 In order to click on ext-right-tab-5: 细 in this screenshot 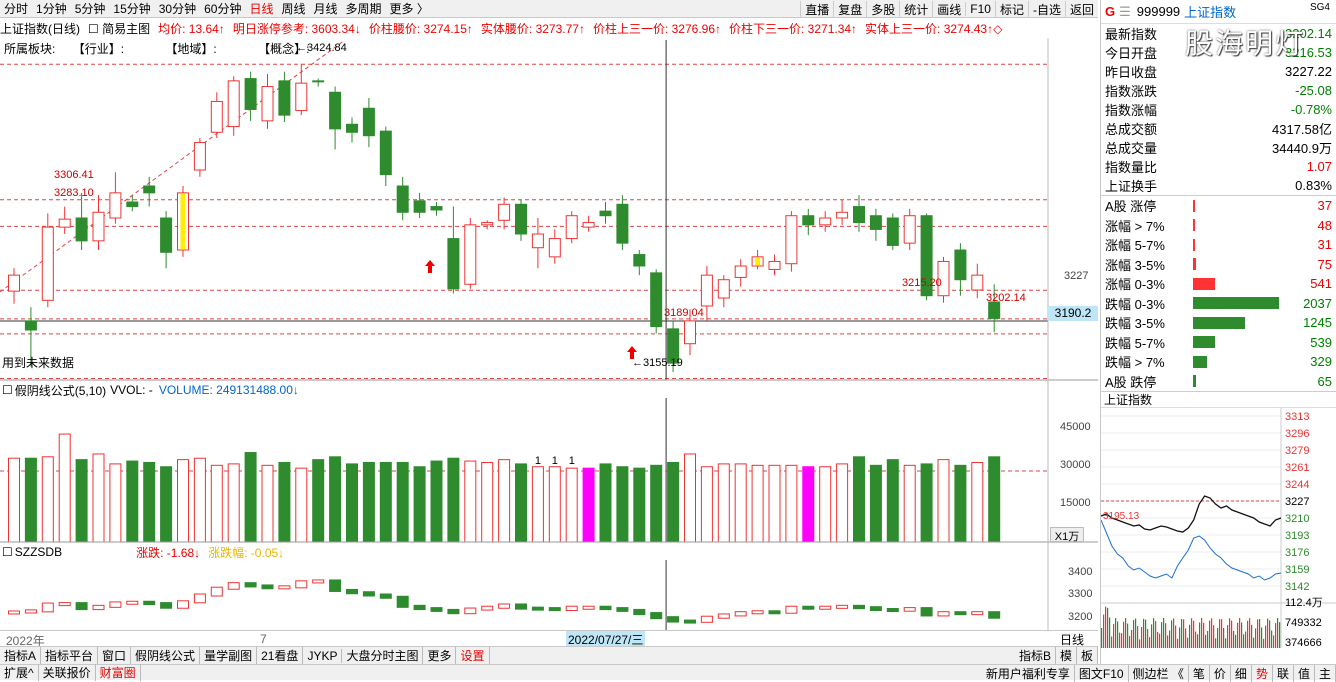, I will do `click(1241, 673)`.